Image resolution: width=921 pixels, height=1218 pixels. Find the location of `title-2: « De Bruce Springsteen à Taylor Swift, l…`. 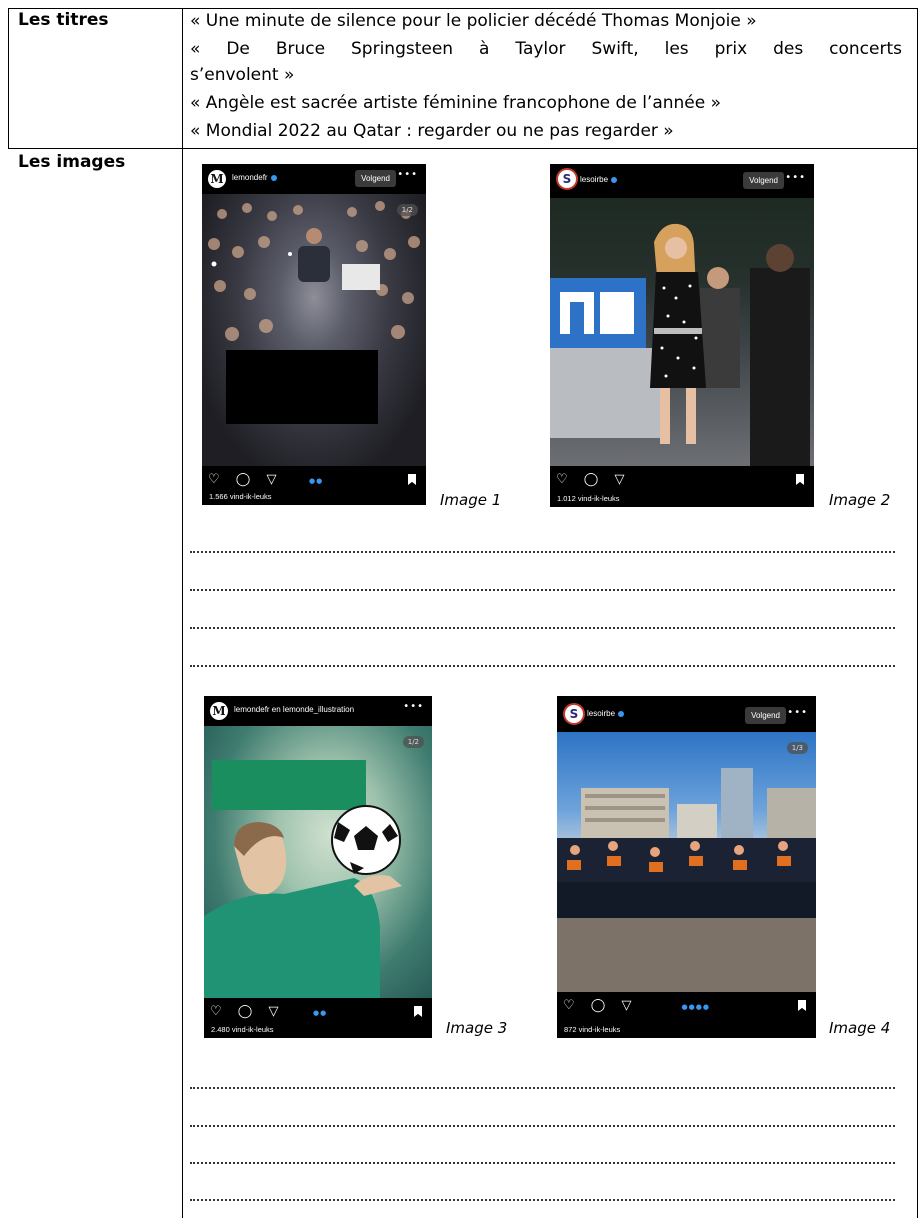

title-2: « De Bruce Springsteen à Taylor Swift, l… is located at coordinates (546, 49).